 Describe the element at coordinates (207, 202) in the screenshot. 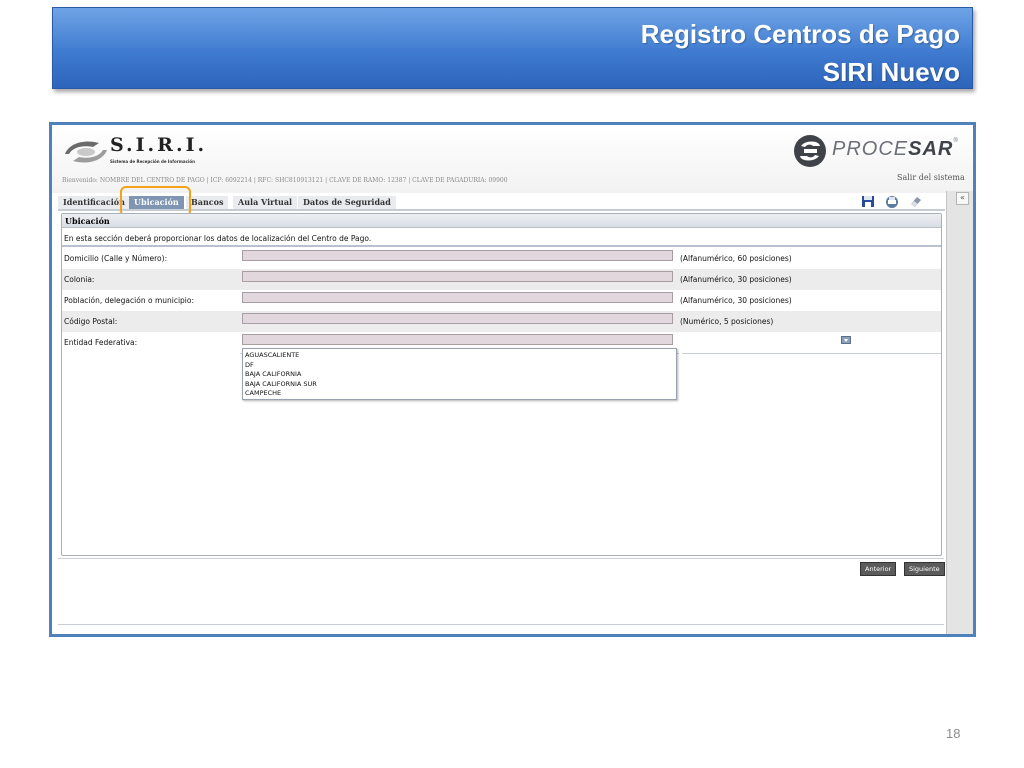

I see `tab-bancos: Bancos` at that location.